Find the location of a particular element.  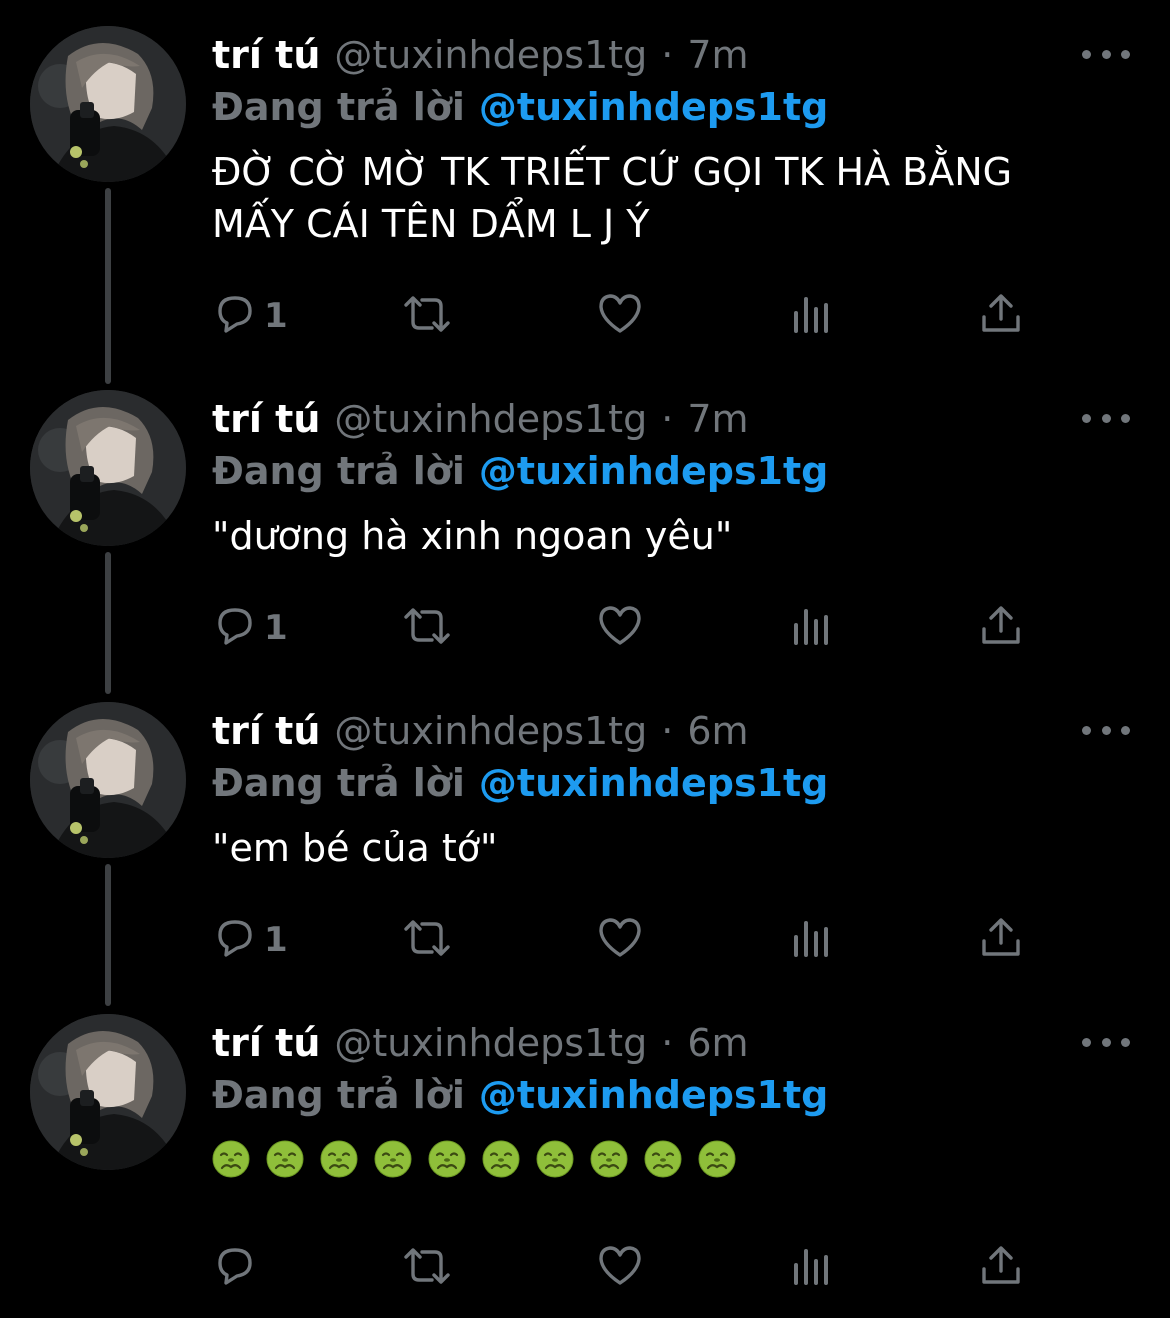

tweet-header: trí tú @tuxinhdeps1tg · 7m is located at coordinates (480, 419).